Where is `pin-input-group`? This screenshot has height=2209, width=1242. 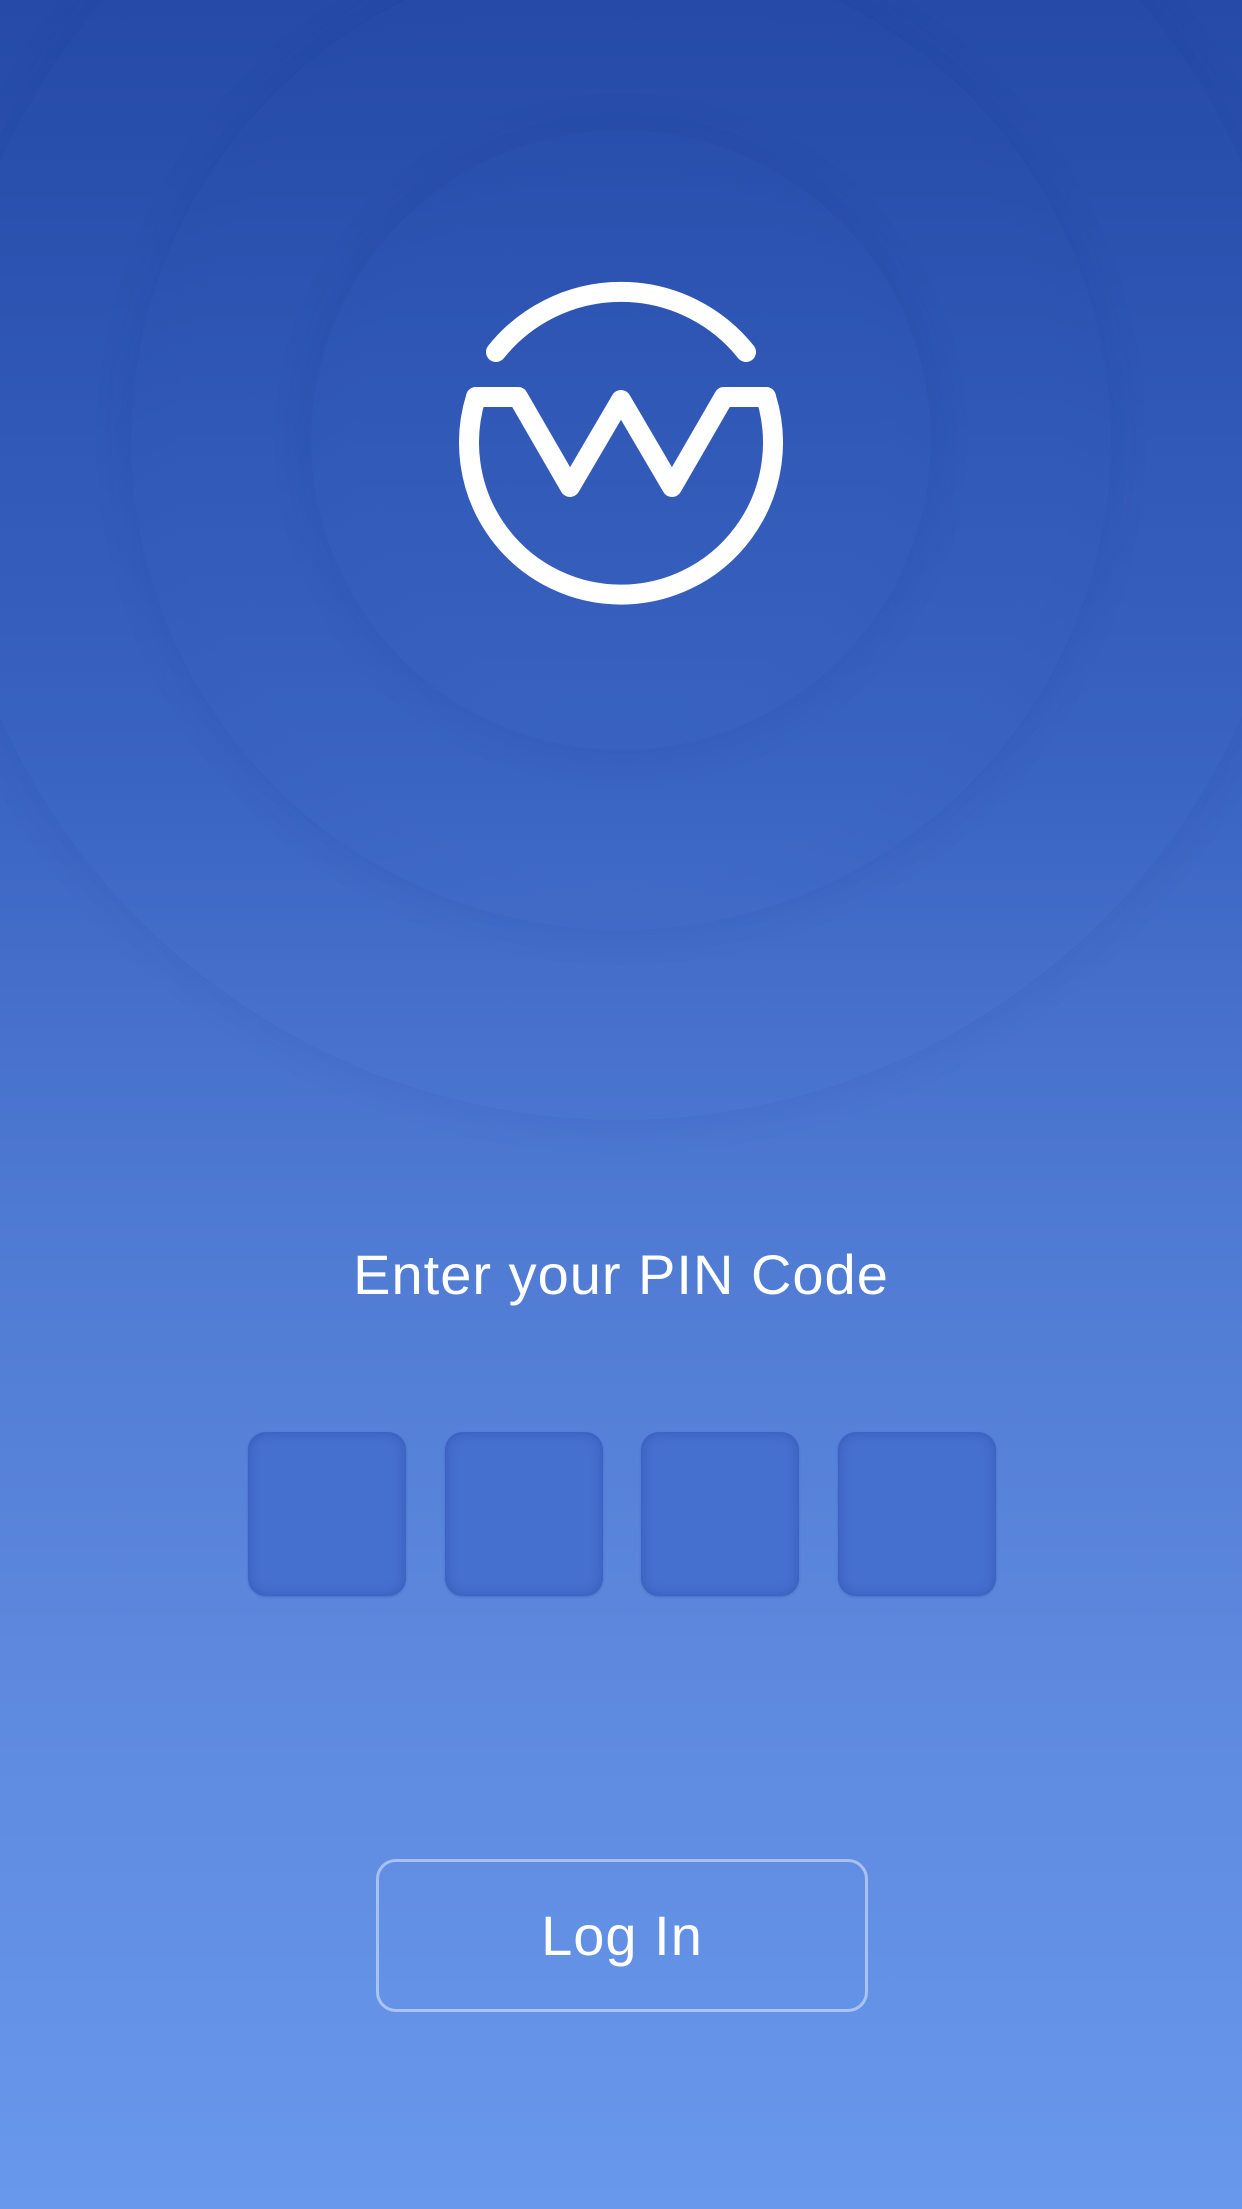
pin-input-group is located at coordinates (622, 1514).